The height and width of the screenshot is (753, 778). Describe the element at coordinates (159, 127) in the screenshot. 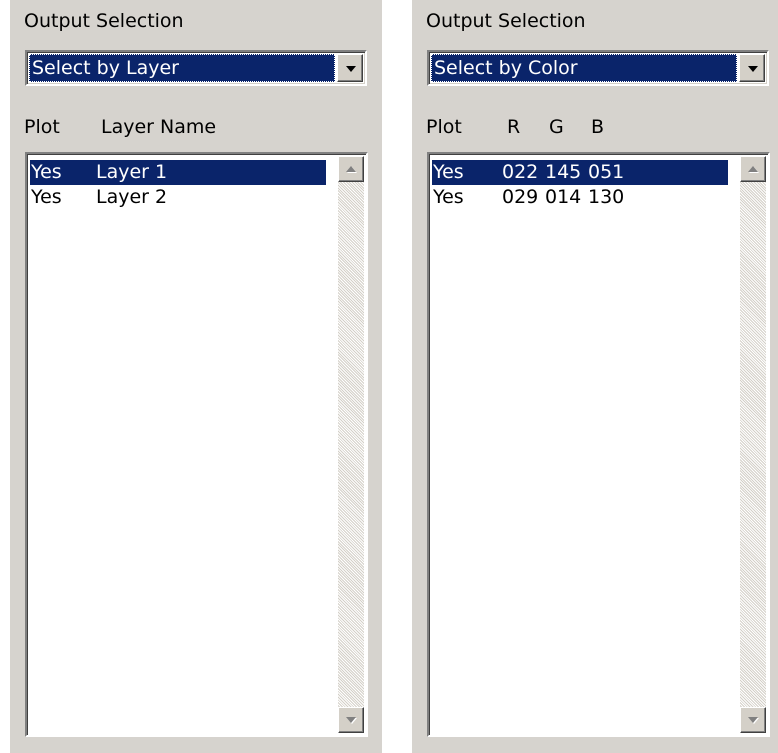

I see `column-header-layer-name: Layer Name` at that location.